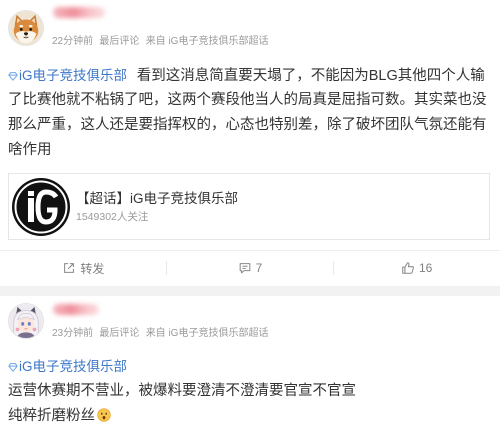  Describe the element at coordinates (247, 125) in the screenshot. I see `body-text: 那么严重，这人还是要指挥权的，心态也特别差，除了破坏团队气氛还能有` at that location.